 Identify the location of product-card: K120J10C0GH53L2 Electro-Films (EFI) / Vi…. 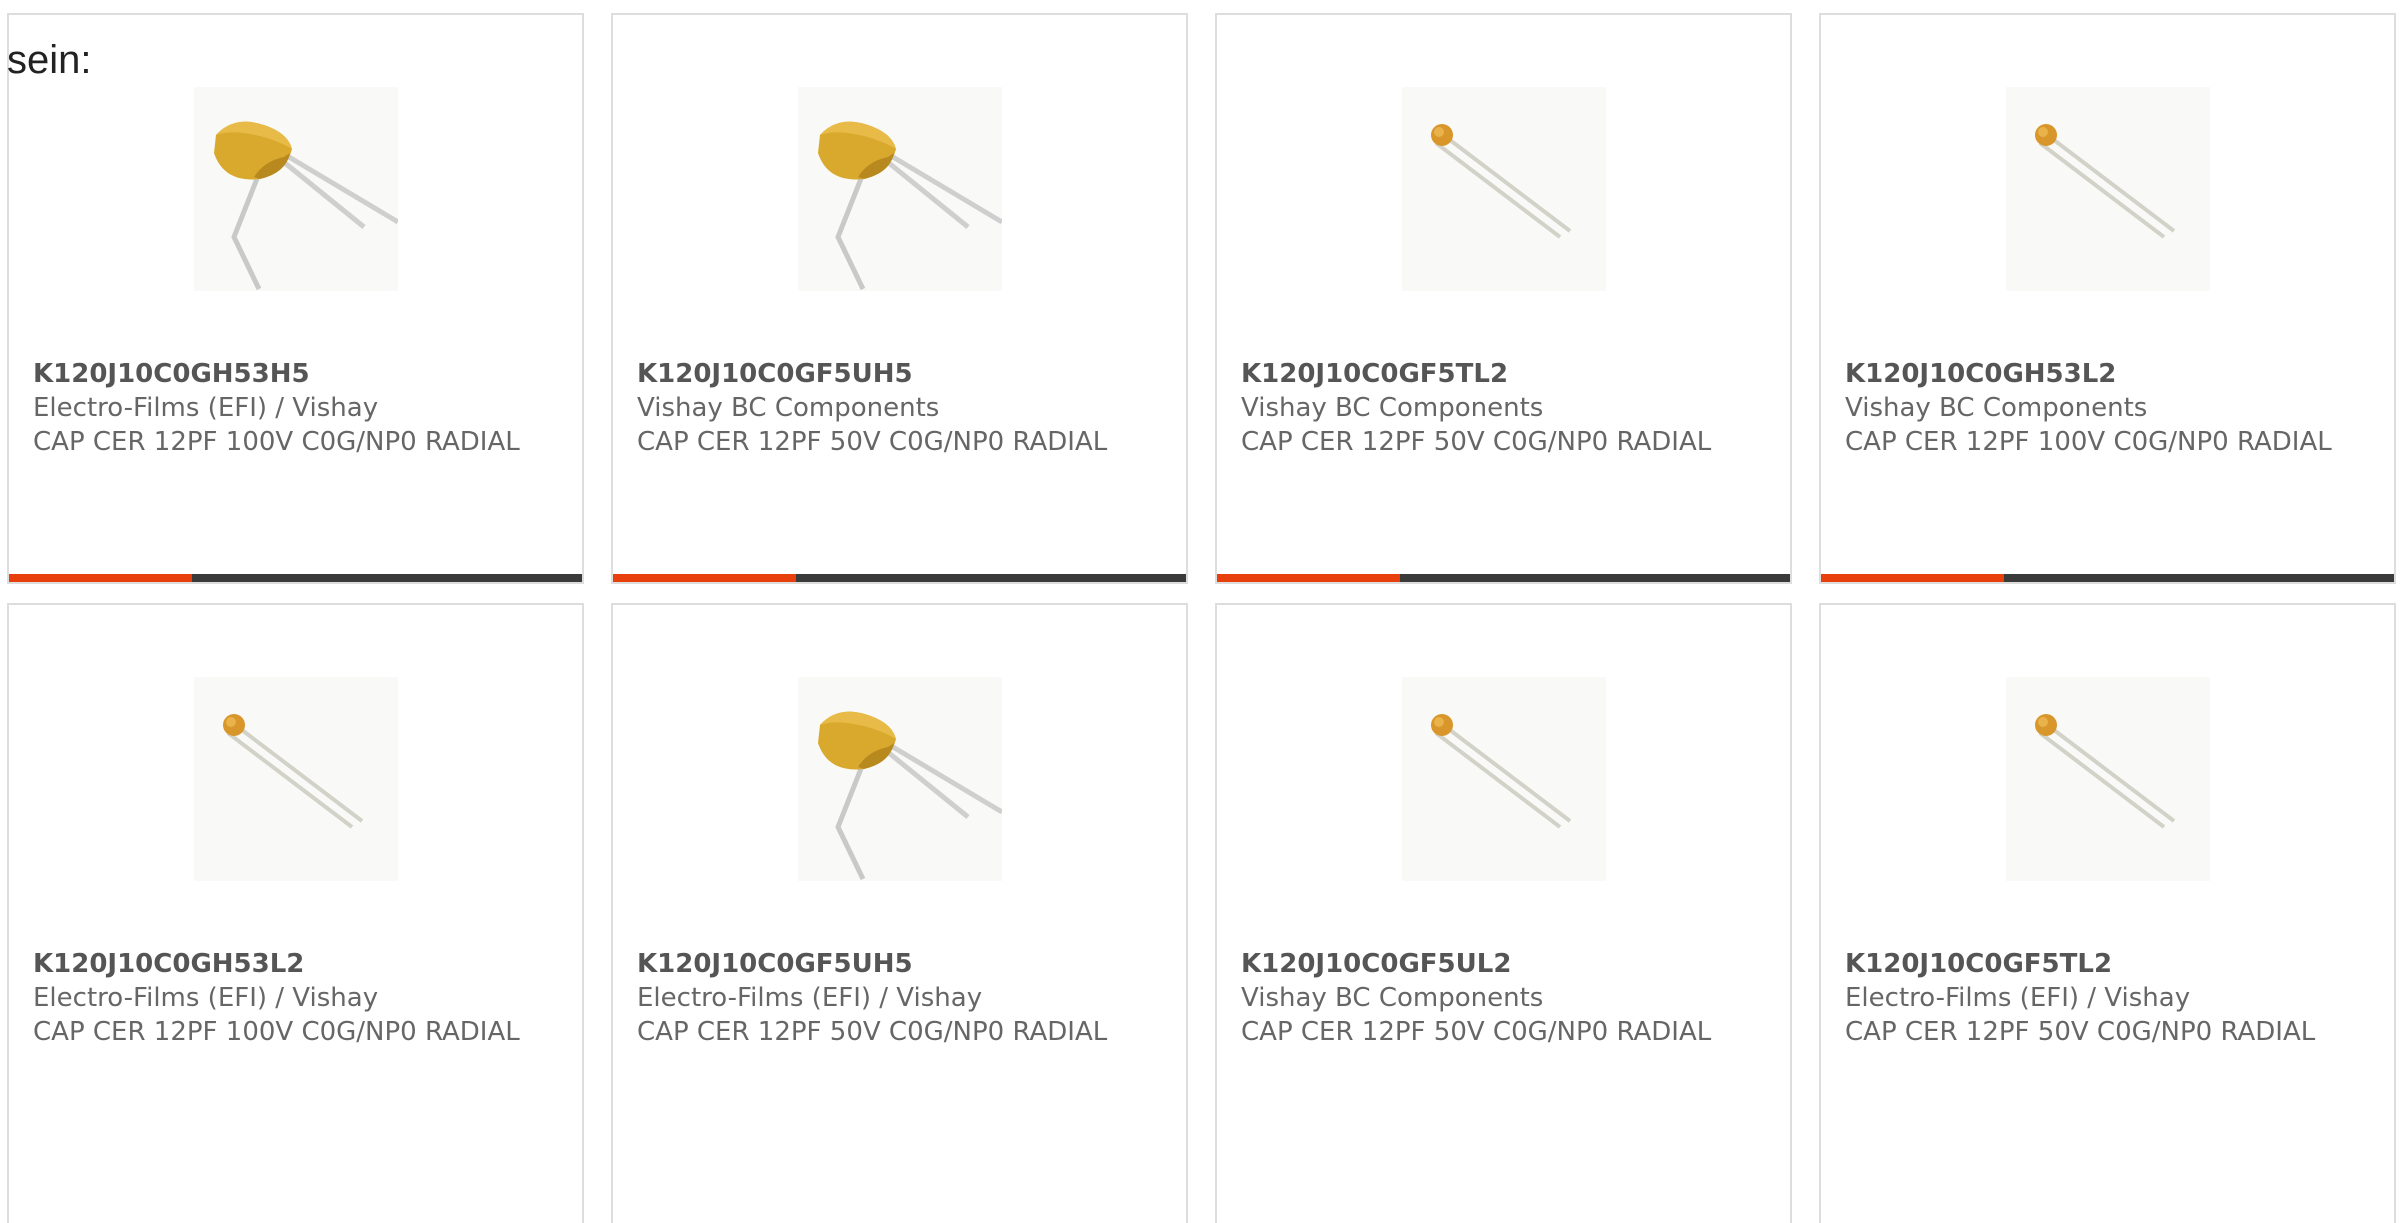
(295, 913).